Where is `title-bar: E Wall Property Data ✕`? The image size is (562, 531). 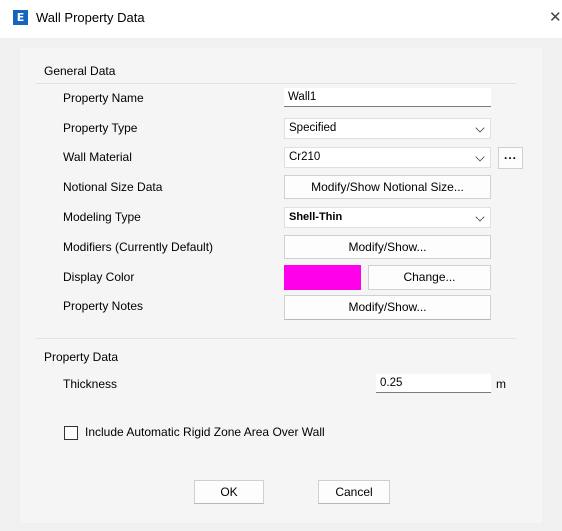
title-bar: E Wall Property Data ✕ is located at coordinates (281, 19).